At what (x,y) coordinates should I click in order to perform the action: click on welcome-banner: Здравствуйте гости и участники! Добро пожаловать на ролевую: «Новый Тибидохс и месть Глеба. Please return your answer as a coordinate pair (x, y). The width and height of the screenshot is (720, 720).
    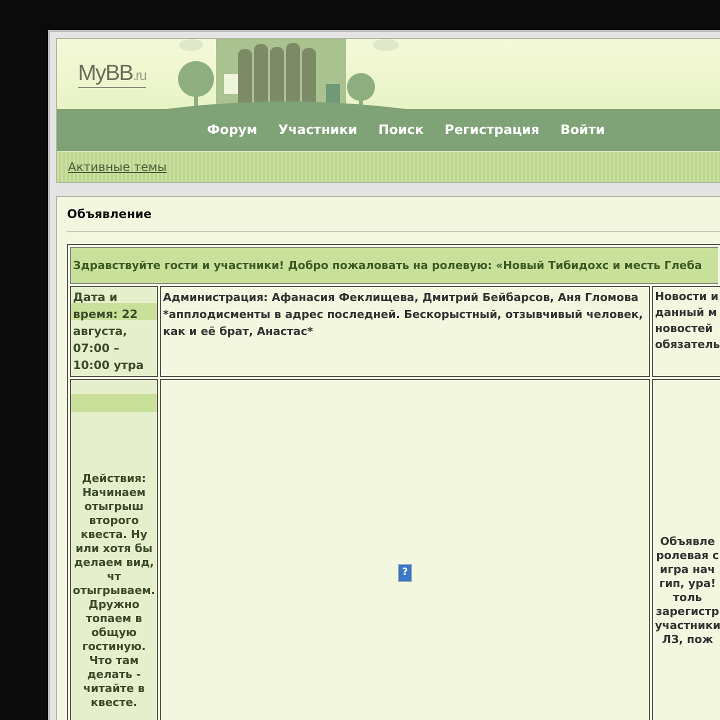
    Looking at the image, I should click on (394, 265).